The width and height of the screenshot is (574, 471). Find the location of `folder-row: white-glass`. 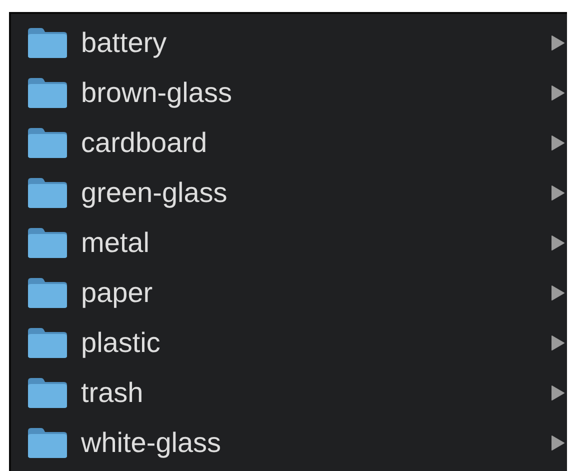

folder-row: white-glass is located at coordinates (289, 443).